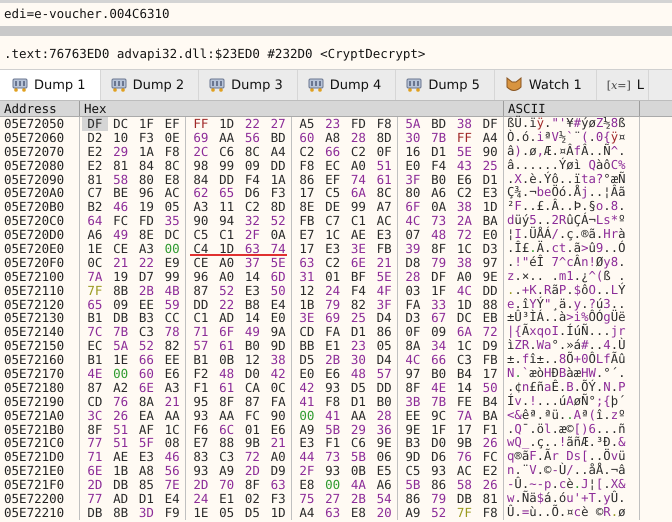  Describe the element at coordinates (95, 165) in the screenshot. I see `hex-byte: E2` at that location.